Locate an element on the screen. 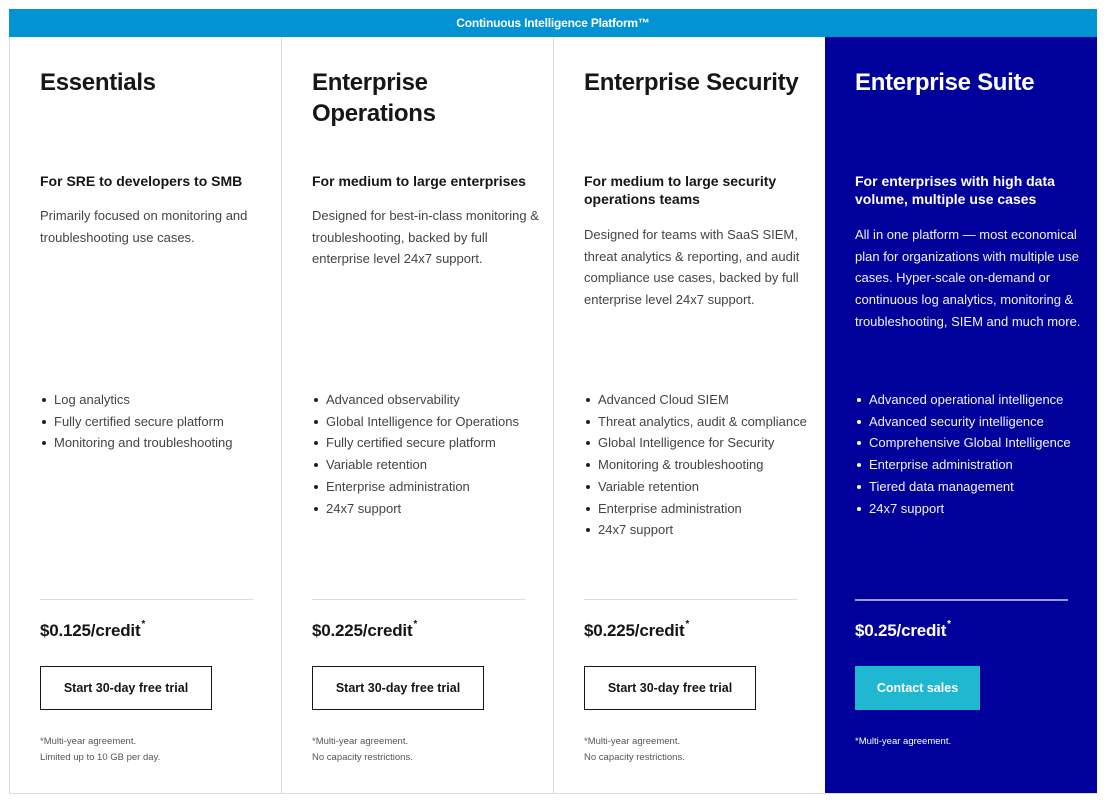  fine-print: *Multi-year agreement. is located at coordinates (970, 742).